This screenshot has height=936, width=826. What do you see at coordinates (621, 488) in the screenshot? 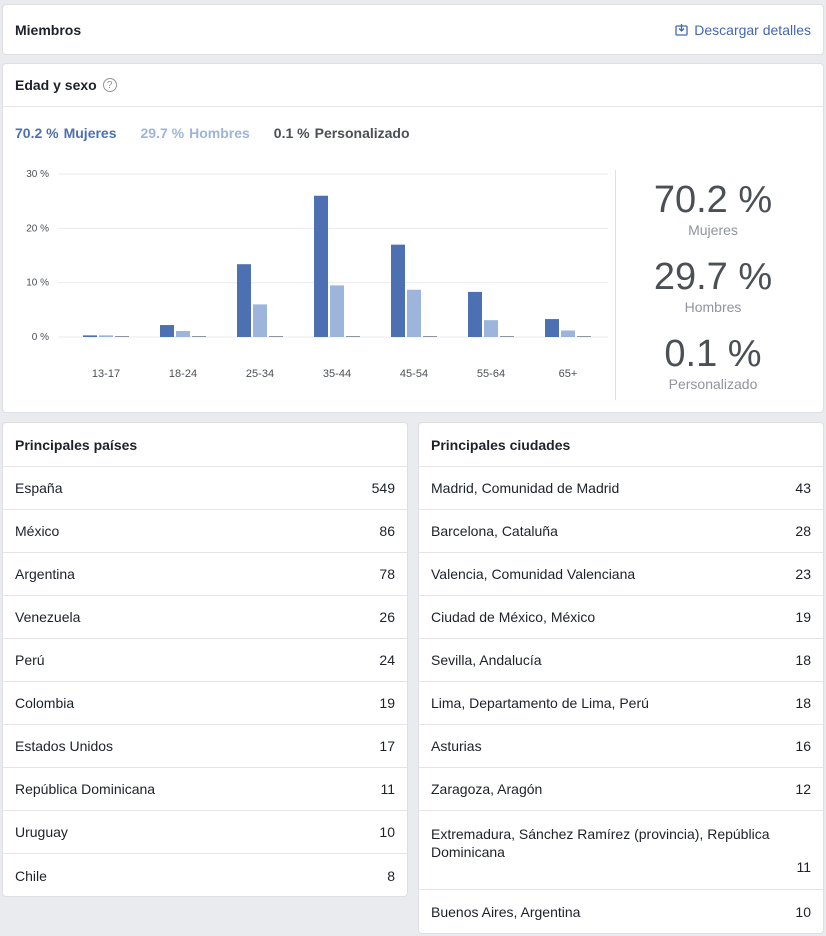
I see `list-item: Madrid, Comunidad de Madrid 43` at bounding box center [621, 488].